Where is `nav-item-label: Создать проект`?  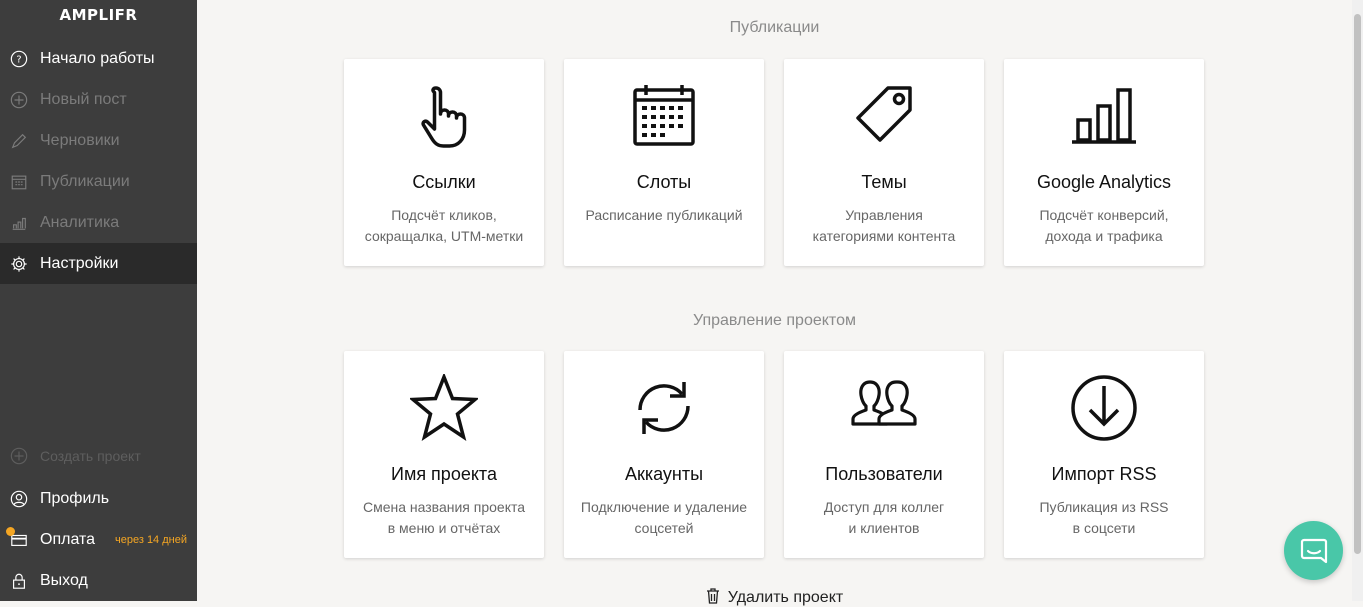
nav-item-label: Создать проект is located at coordinates (90, 455).